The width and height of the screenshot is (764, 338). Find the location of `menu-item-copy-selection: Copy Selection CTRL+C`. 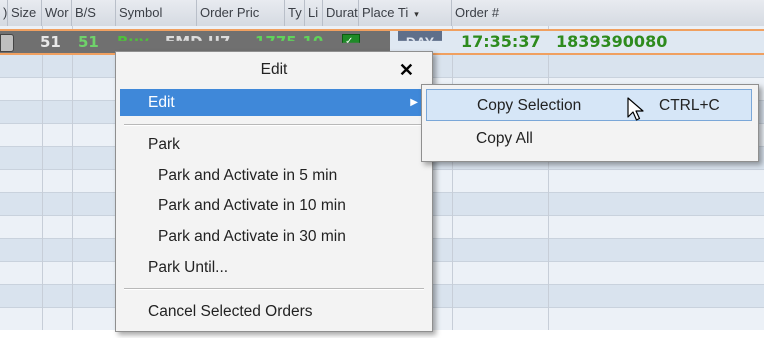

menu-item-copy-selection: Copy Selection CTRL+C is located at coordinates (589, 105).